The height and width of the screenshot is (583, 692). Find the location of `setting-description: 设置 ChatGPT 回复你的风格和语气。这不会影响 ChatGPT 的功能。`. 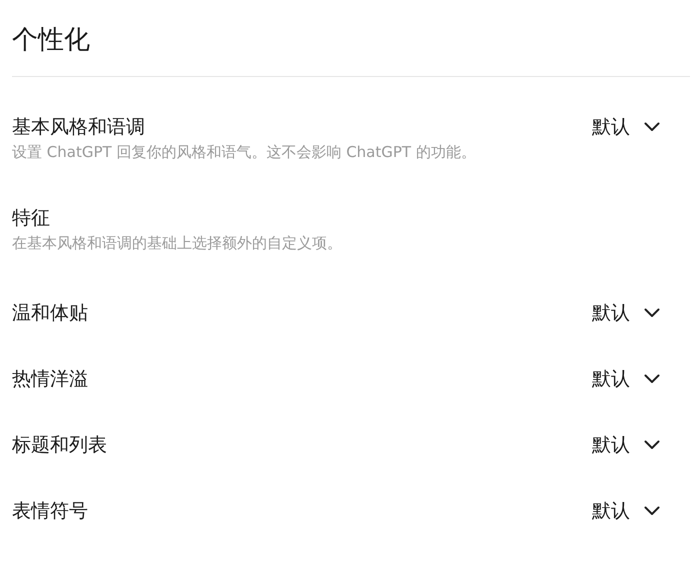

setting-description: 设置 ChatGPT 回复你的风格和语气。这不会影响 ChatGPT 的功能。 is located at coordinates (244, 152).